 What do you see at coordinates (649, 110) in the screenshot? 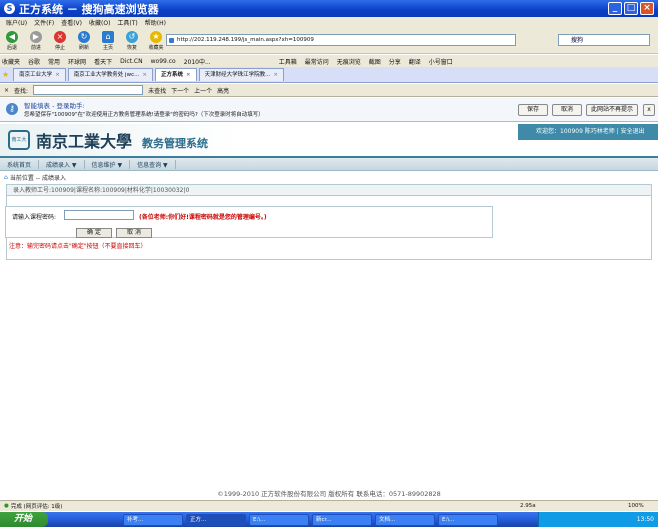
I see `close-notify-button: x` at bounding box center [649, 110].